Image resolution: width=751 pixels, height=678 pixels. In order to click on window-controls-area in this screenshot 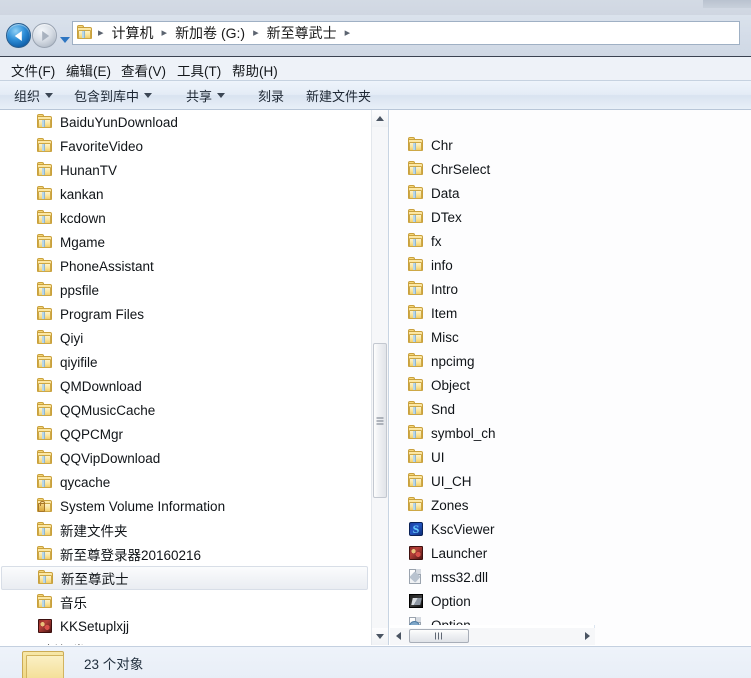, I will do `click(727, 4)`.